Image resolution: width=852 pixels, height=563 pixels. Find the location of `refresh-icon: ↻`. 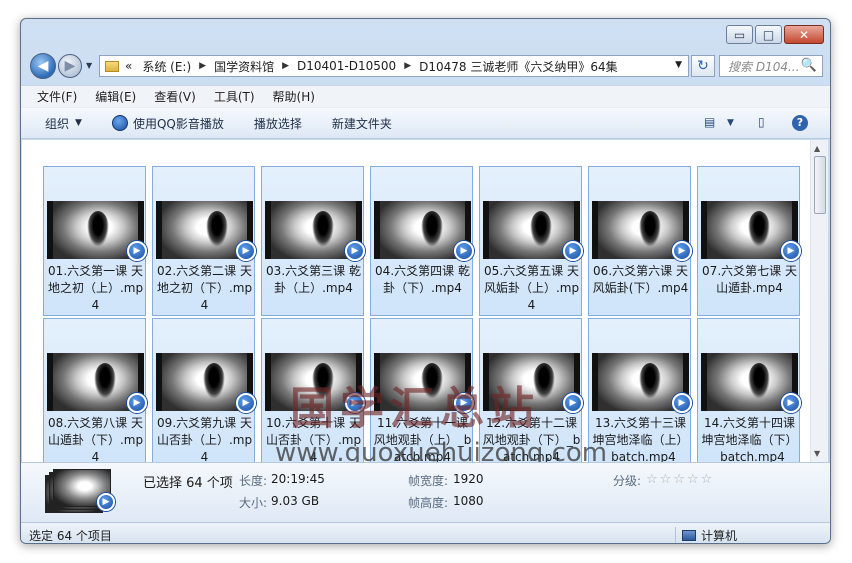

refresh-icon: ↻ is located at coordinates (703, 66).